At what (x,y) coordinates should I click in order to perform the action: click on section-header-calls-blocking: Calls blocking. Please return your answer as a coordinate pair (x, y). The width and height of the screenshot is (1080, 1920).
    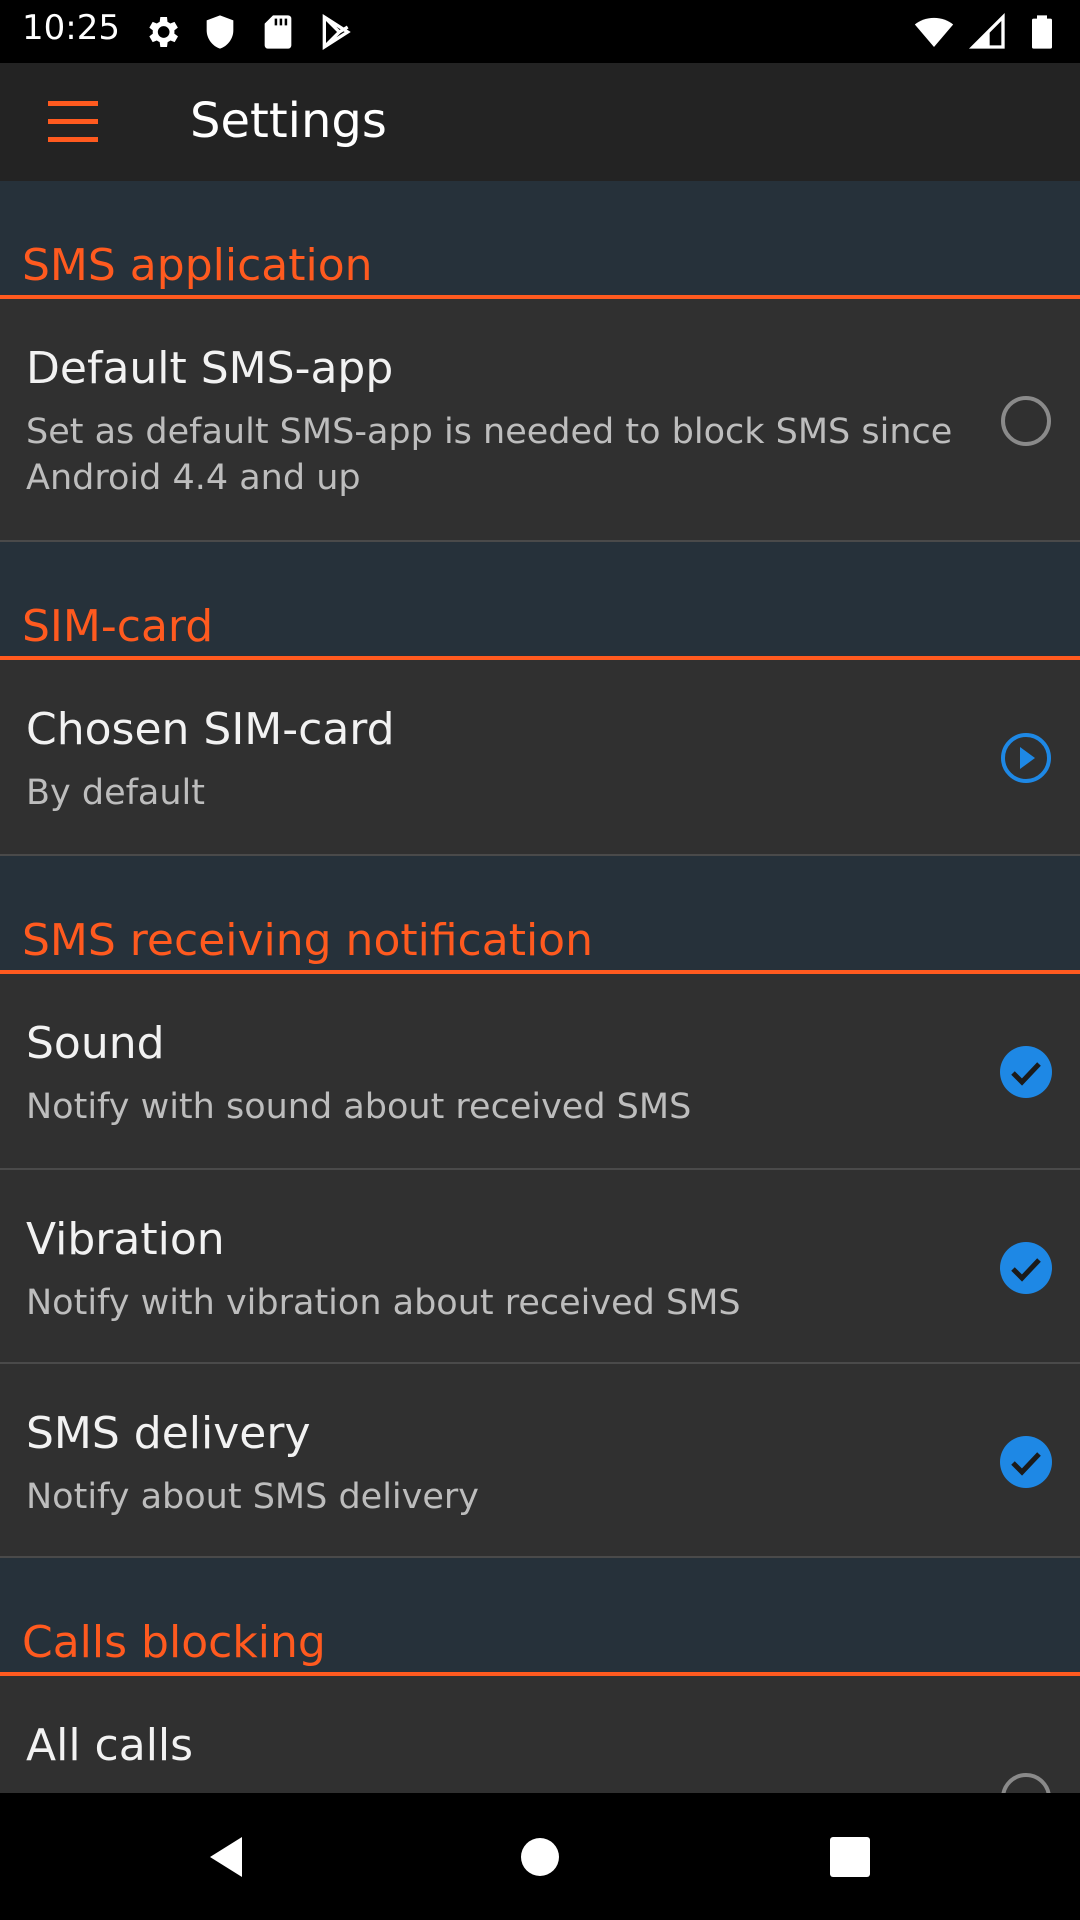
    Looking at the image, I should click on (540, 1617).